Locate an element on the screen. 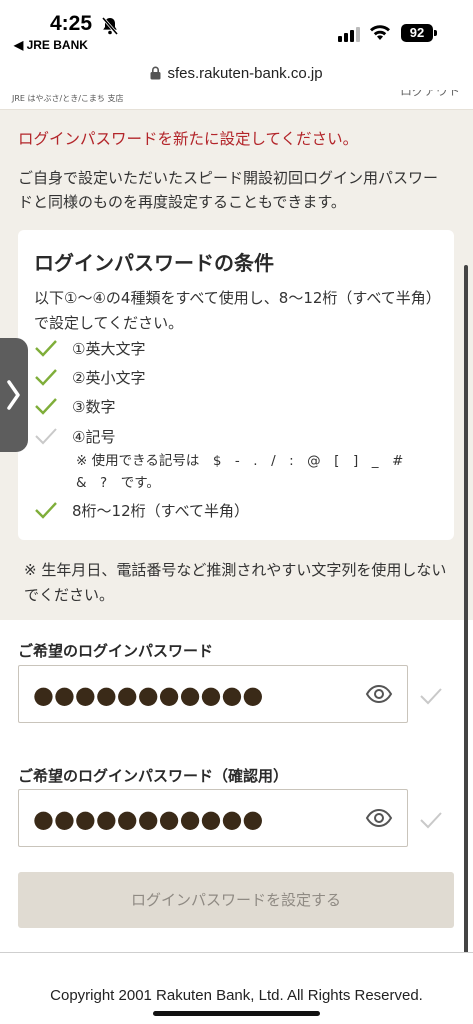 The image size is (473, 1024). condition-label: ④記号 is located at coordinates (94, 437).